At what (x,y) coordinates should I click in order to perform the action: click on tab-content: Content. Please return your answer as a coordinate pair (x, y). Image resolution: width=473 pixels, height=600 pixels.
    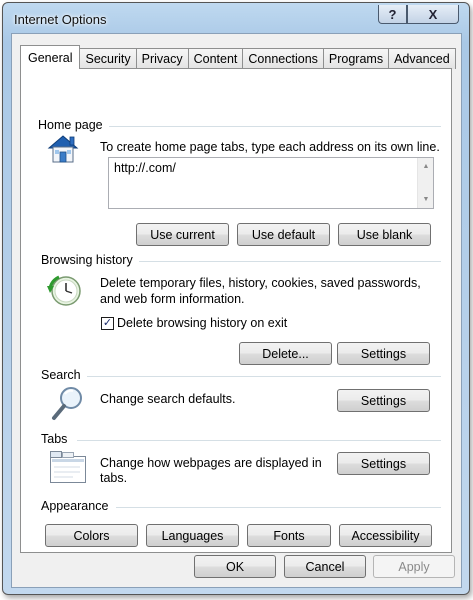
    Looking at the image, I should click on (215, 58).